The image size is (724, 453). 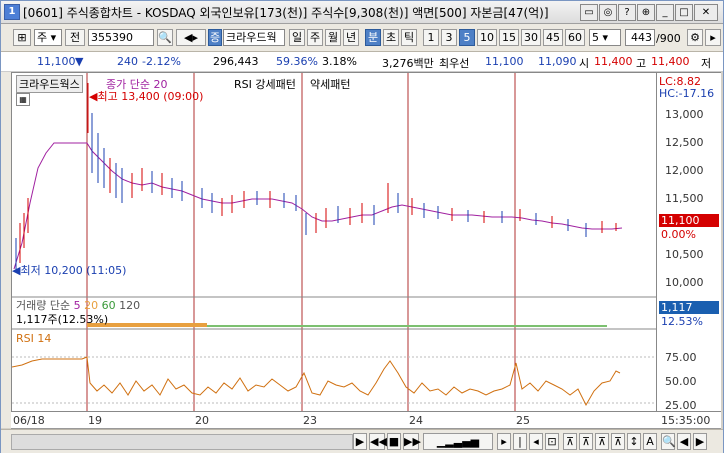 I want to click on scroll-track, so click(x=182, y=442).